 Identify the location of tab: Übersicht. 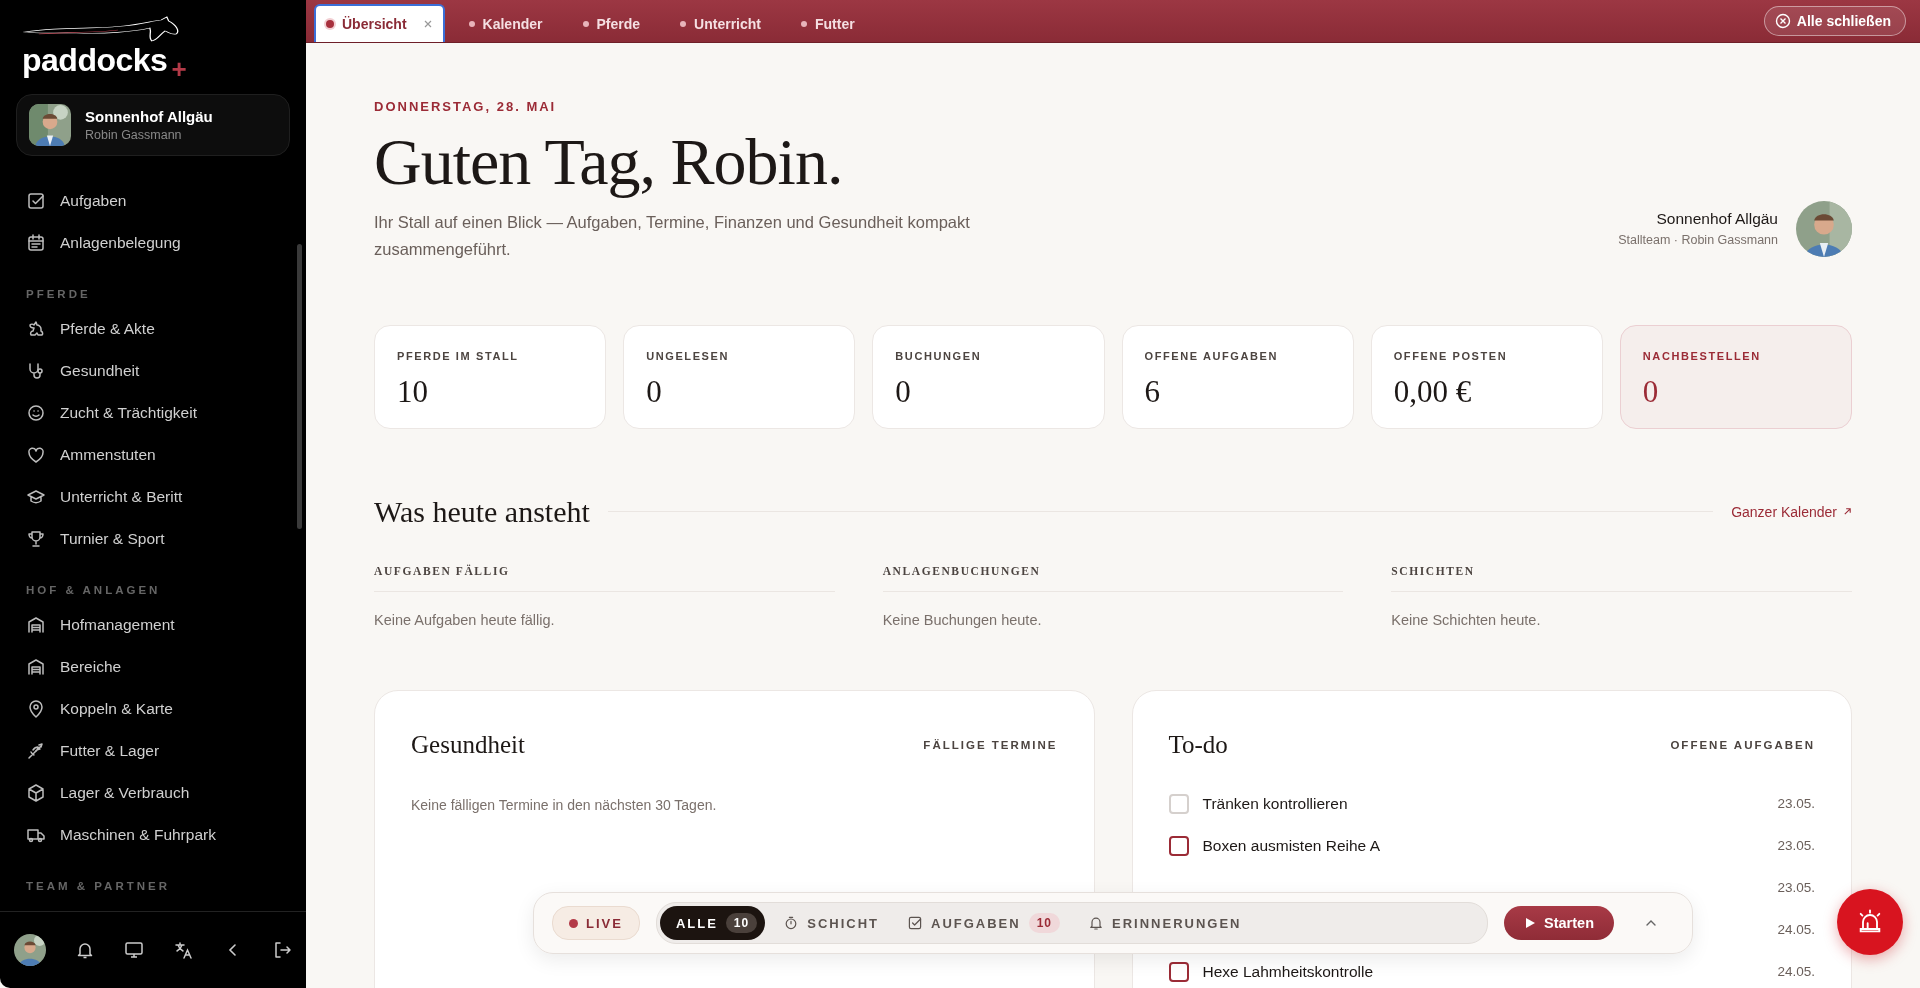
(379, 23).